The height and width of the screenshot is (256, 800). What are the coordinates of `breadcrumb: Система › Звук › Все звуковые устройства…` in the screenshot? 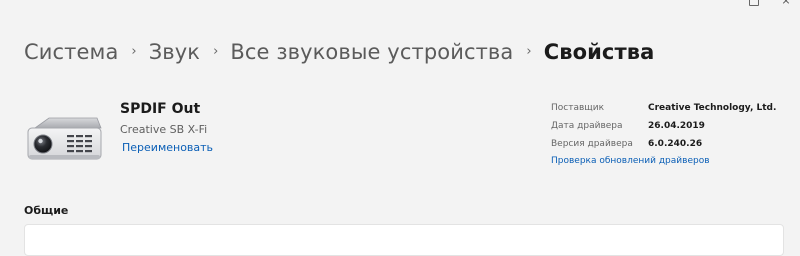 It's located at (339, 52).